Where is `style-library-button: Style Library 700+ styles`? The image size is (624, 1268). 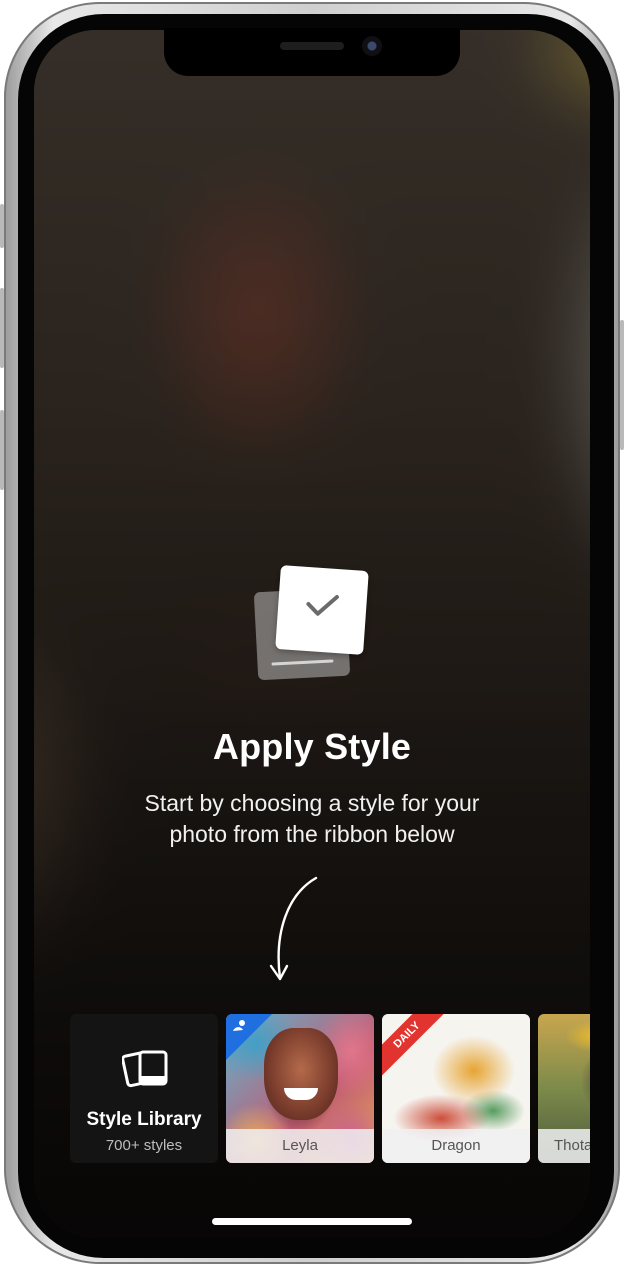 style-library-button: Style Library 700+ styles is located at coordinates (144, 1088).